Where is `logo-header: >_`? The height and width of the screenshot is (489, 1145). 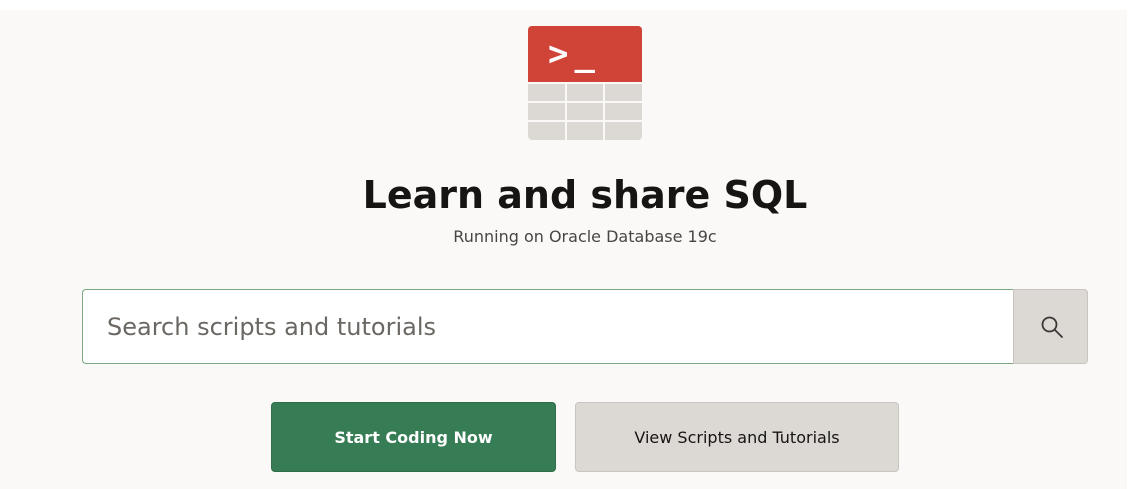
logo-header: >_ is located at coordinates (585, 54).